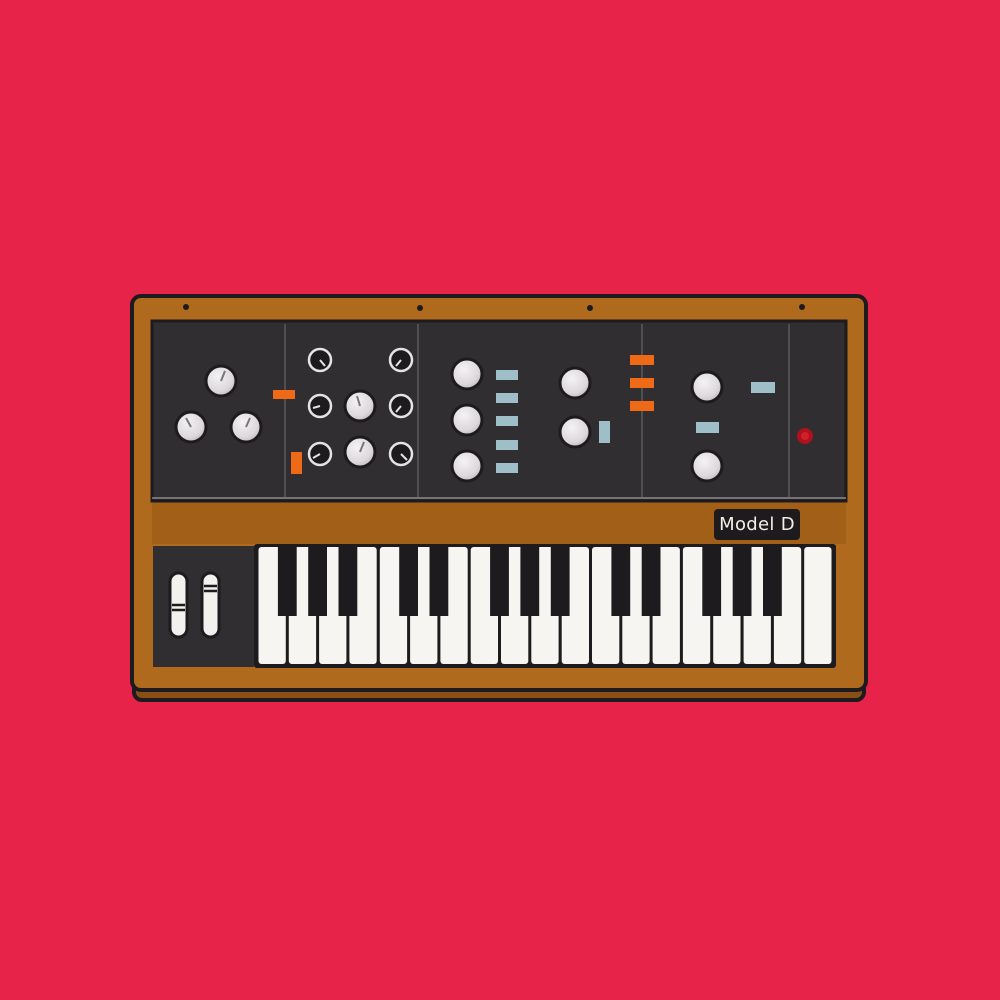 The image size is (1000, 1000). Describe the element at coordinates (805, 436) in the screenshot. I see `power-light-glow` at that location.